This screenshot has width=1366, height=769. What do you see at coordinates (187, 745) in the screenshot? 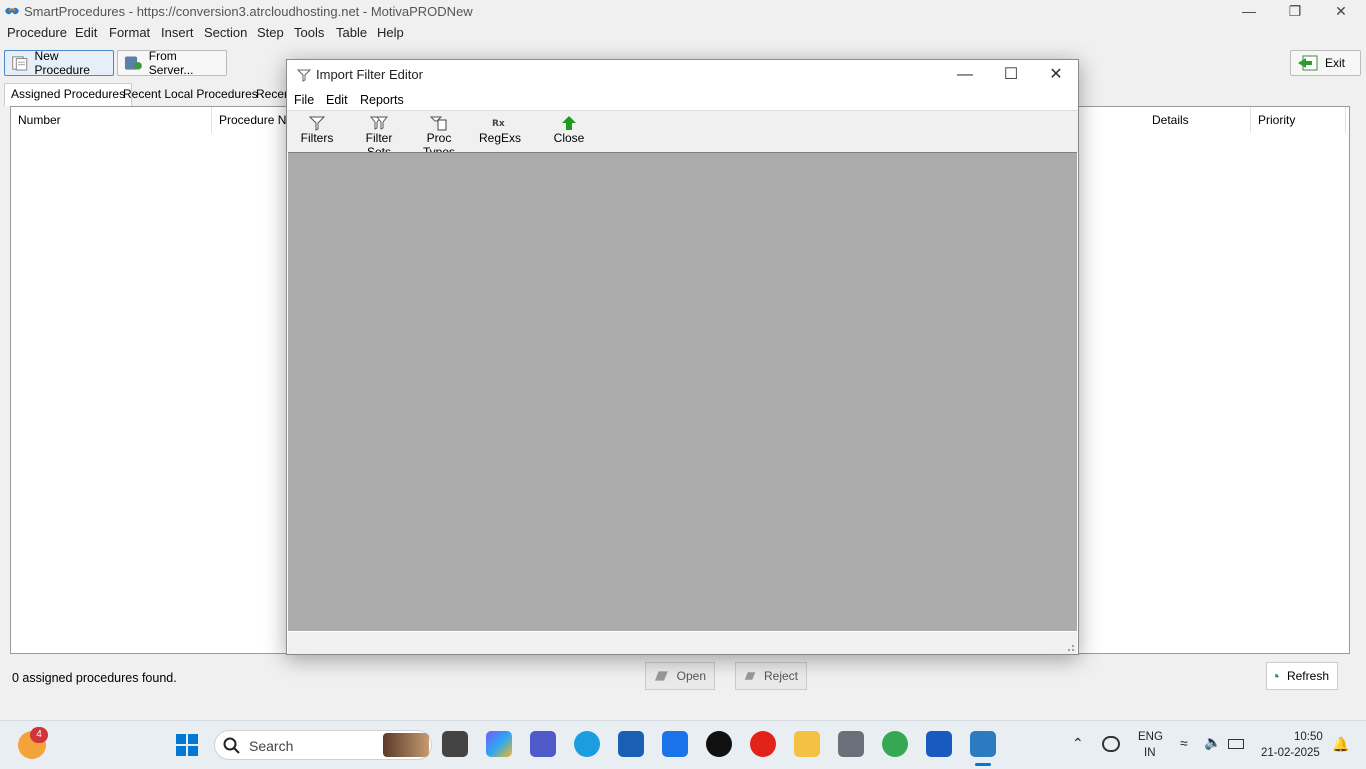
I see `windows-start-icon` at bounding box center [187, 745].